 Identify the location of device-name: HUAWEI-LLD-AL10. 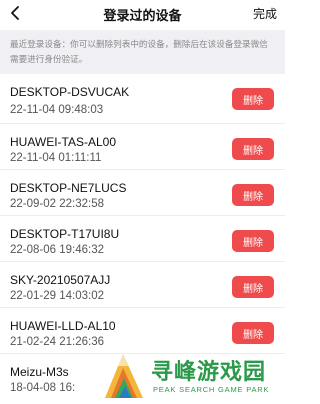
(63, 326).